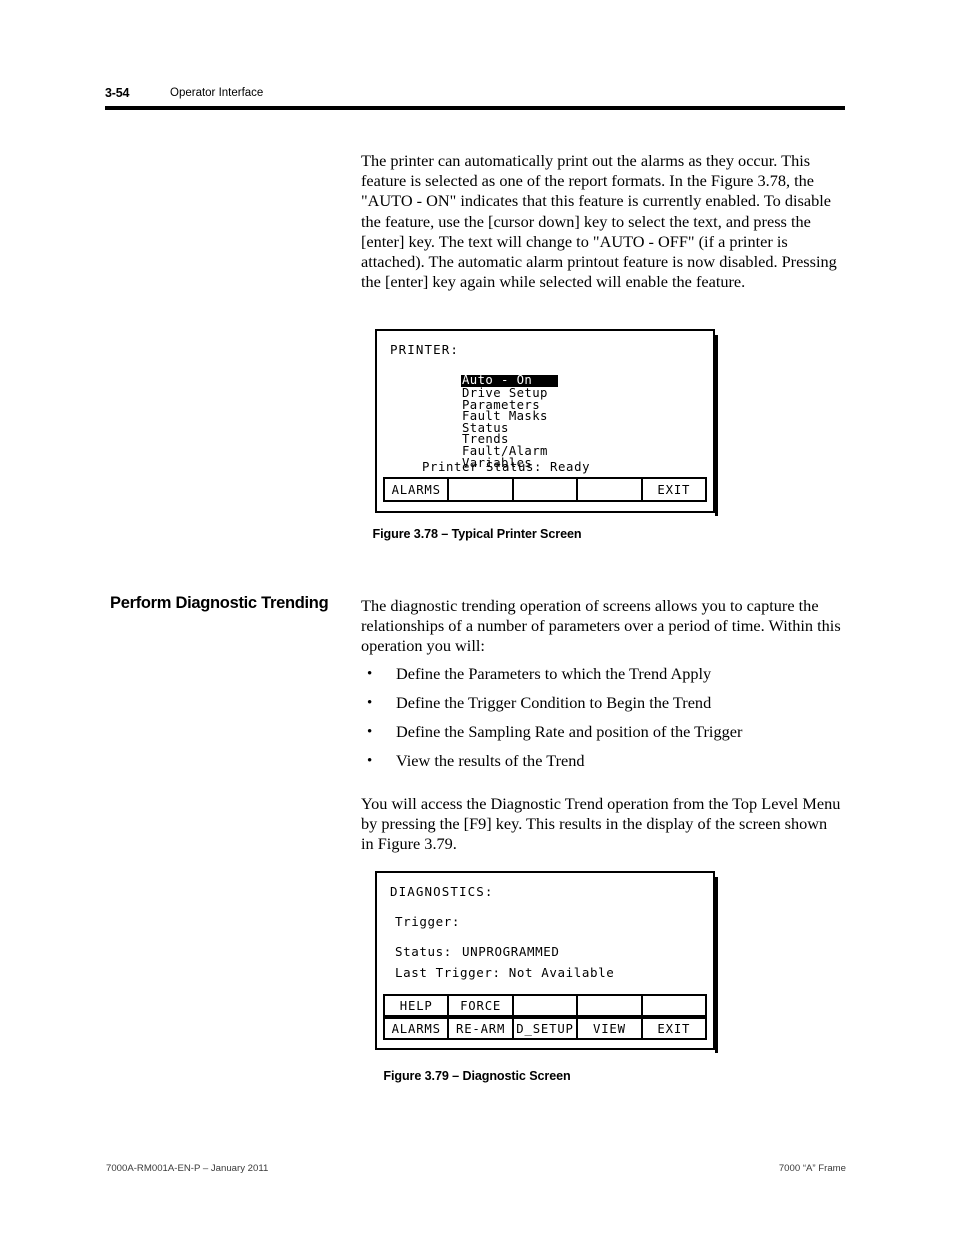  What do you see at coordinates (481, 1028) in the screenshot?
I see `softkey-re-arm: RE-ARM` at bounding box center [481, 1028].